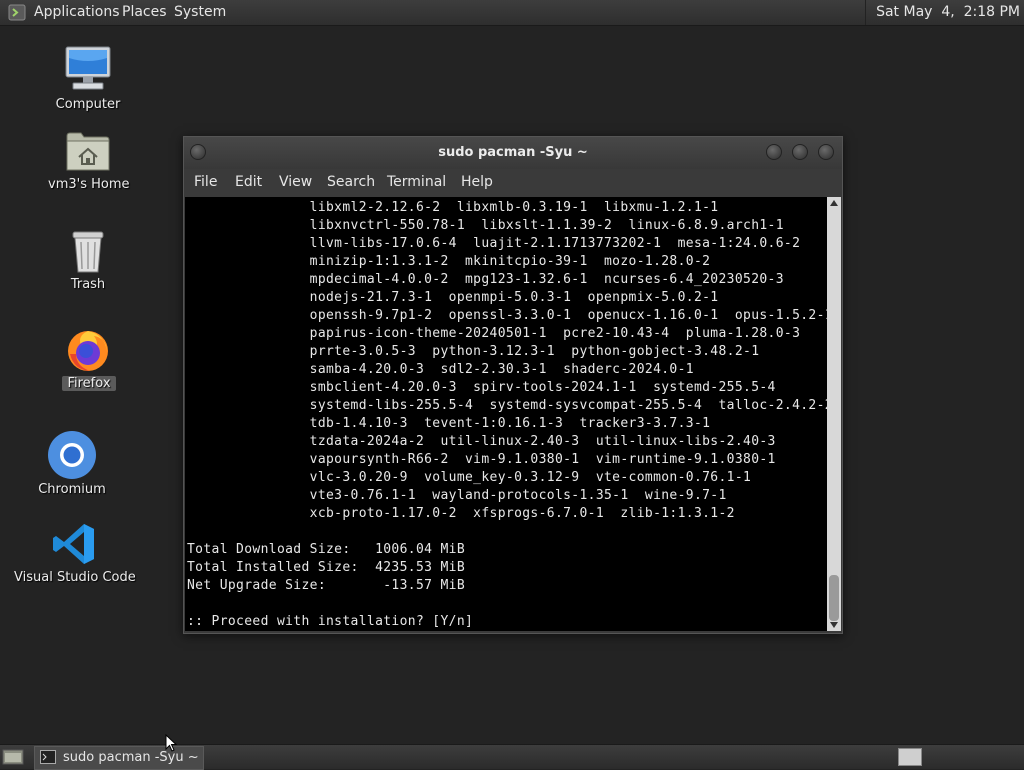 The image size is (1024, 770). I want to click on menu-terminal: Terminal, so click(416, 182).